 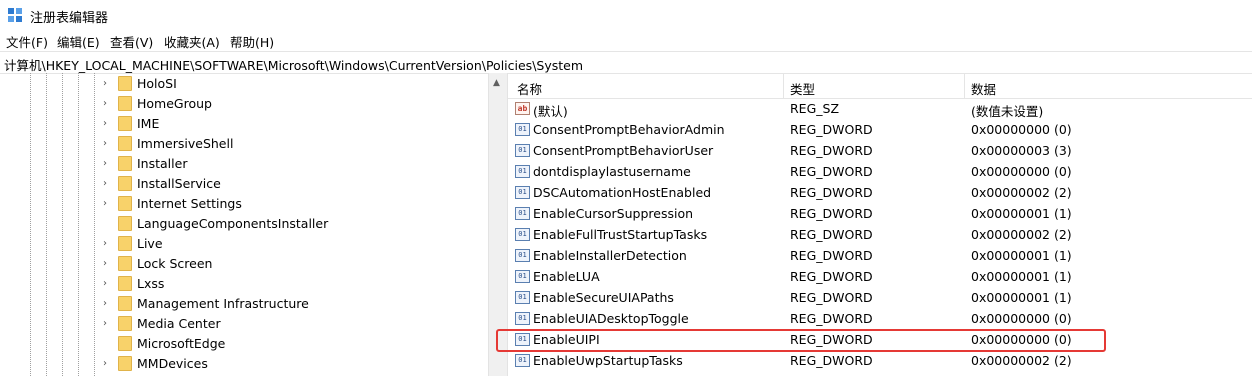 What do you see at coordinates (244, 304) in the screenshot?
I see `tree-item: › Management Infrastructure` at bounding box center [244, 304].